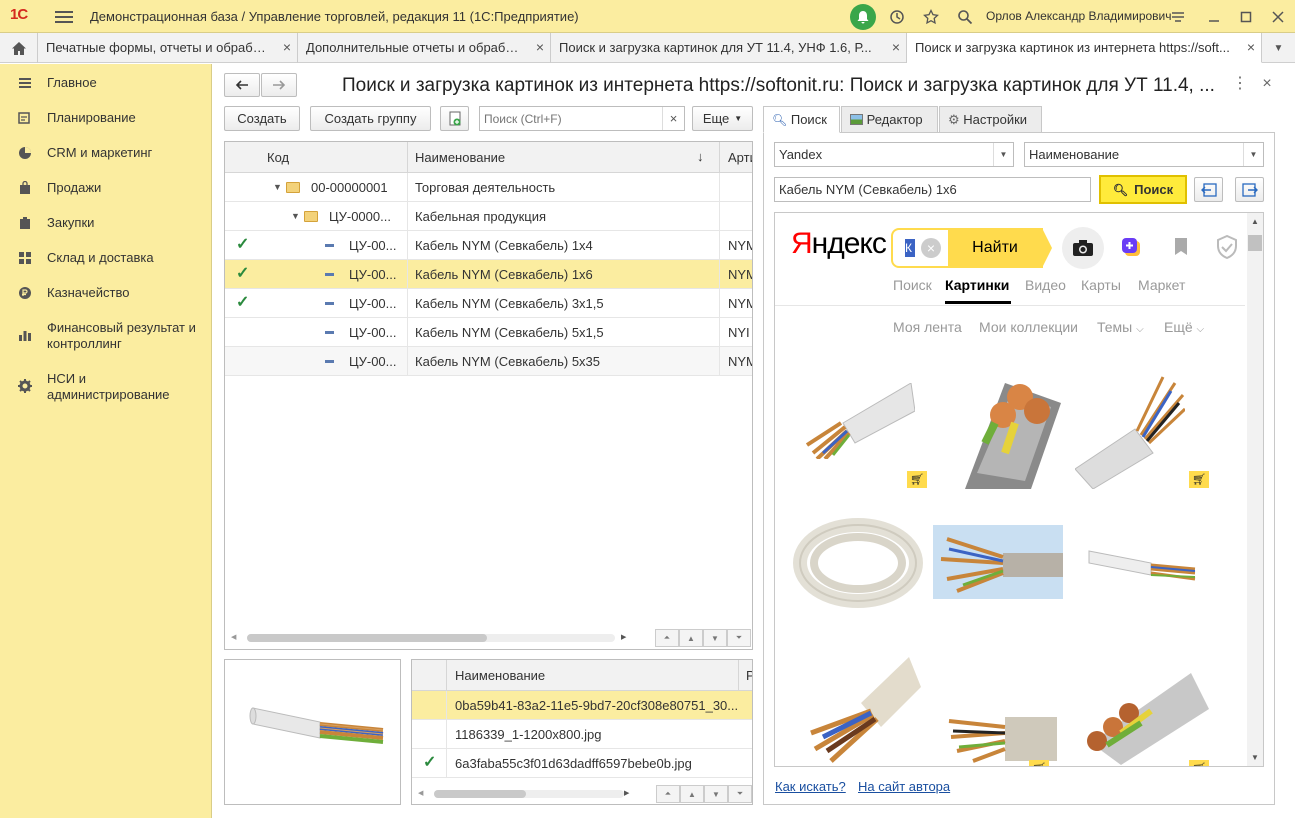 The image size is (1295, 818). Describe the element at coordinates (1249, 189) in the screenshot. I see `open-external-button` at that location.